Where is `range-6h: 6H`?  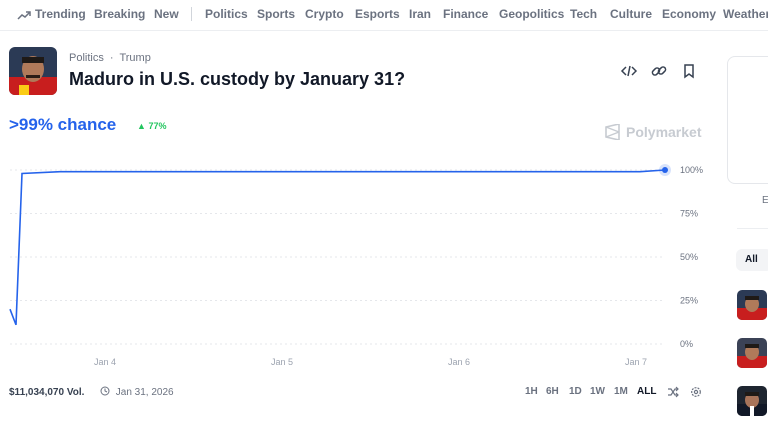
range-6h: 6H is located at coordinates (552, 391).